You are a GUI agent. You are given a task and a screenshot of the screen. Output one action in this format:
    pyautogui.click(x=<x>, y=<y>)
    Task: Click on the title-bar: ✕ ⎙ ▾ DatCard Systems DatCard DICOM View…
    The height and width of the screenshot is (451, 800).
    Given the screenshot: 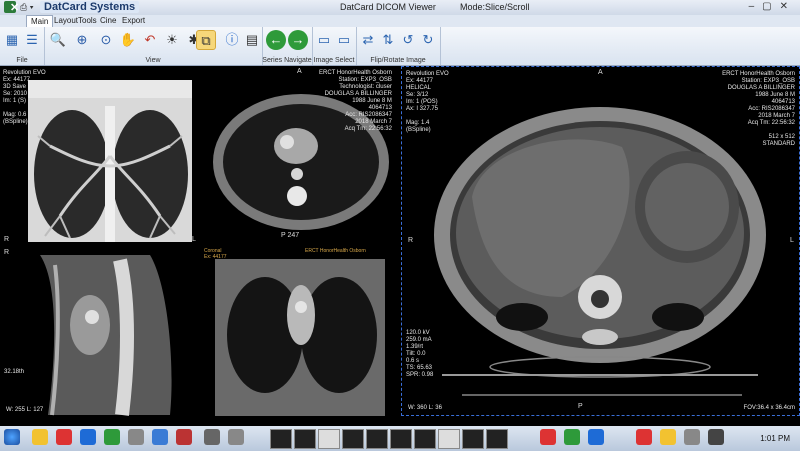 What is the action you would take?
    pyautogui.click(x=400, y=8)
    